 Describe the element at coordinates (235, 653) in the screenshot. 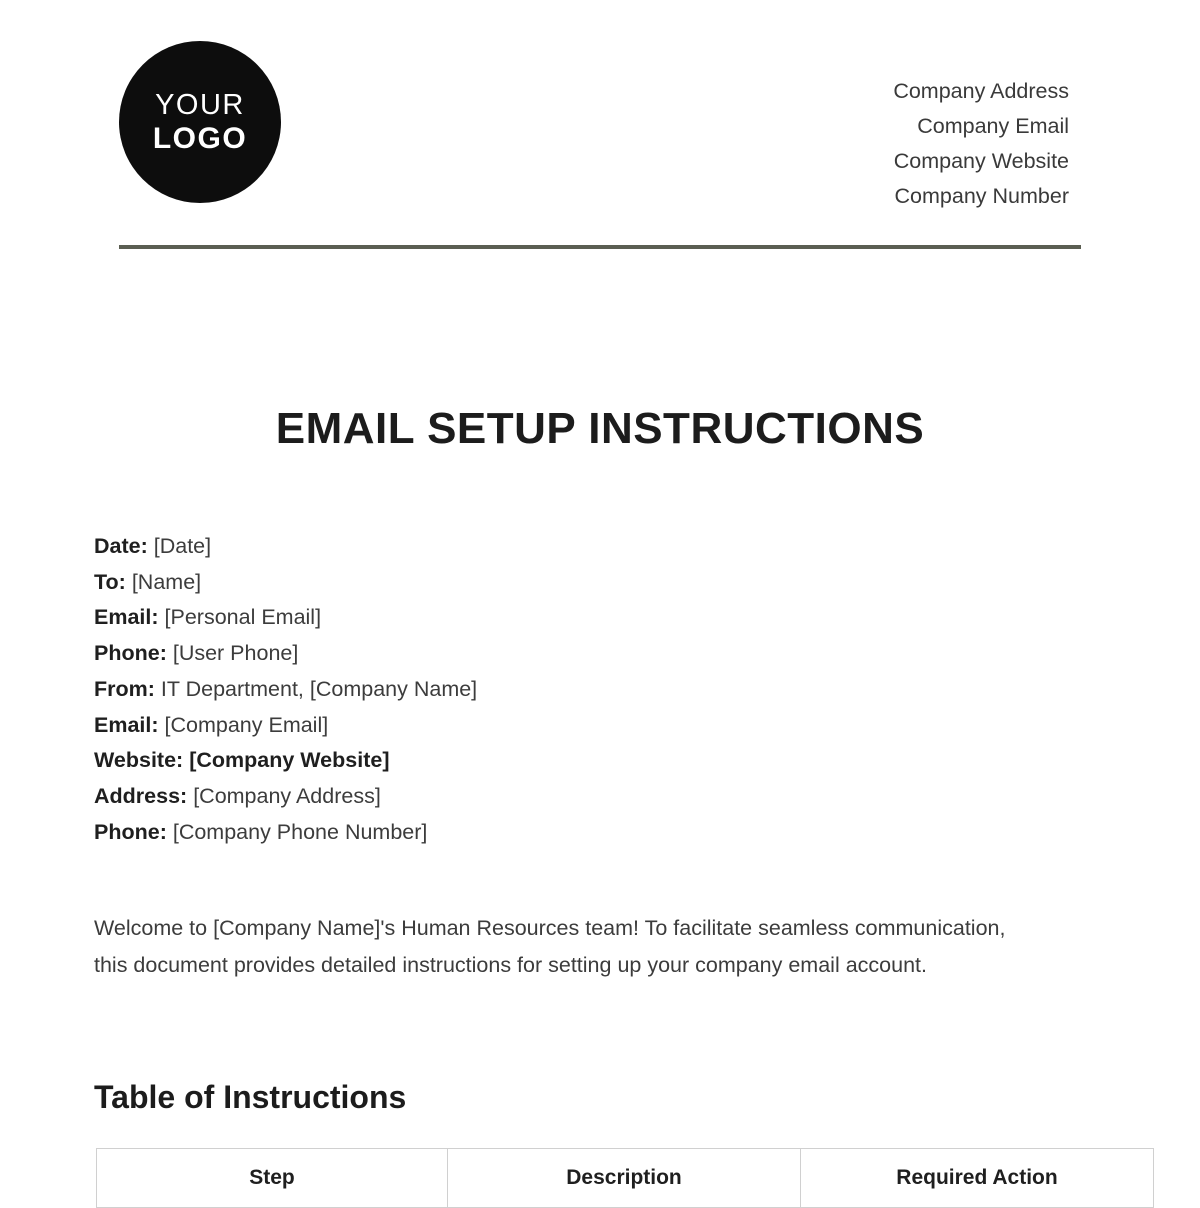

I see `meta-value: [User Phone]` at that location.